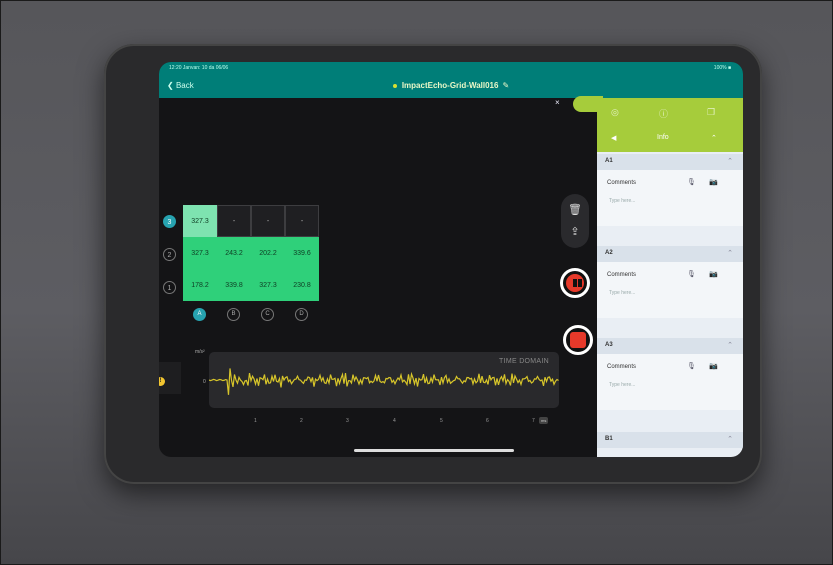  I want to click on status-left: 12:20 Janvan: 10 da 06/06, so click(199, 68).